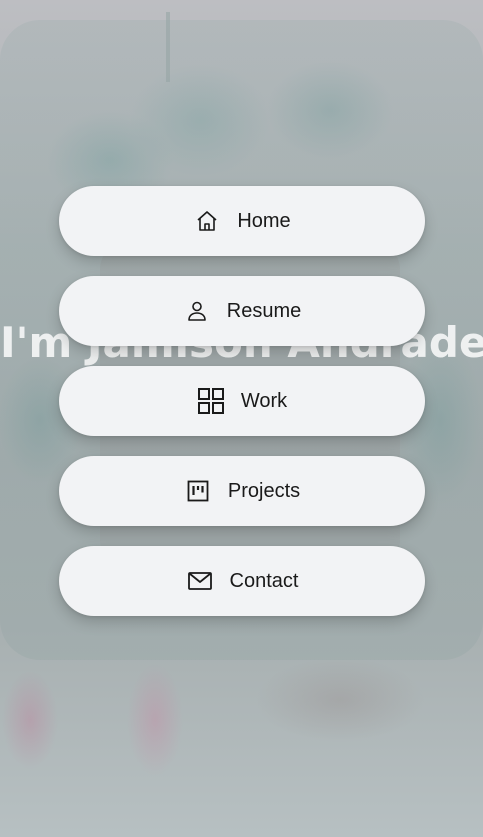  What do you see at coordinates (264, 490) in the screenshot?
I see `nav-item-label: Projects` at bounding box center [264, 490].